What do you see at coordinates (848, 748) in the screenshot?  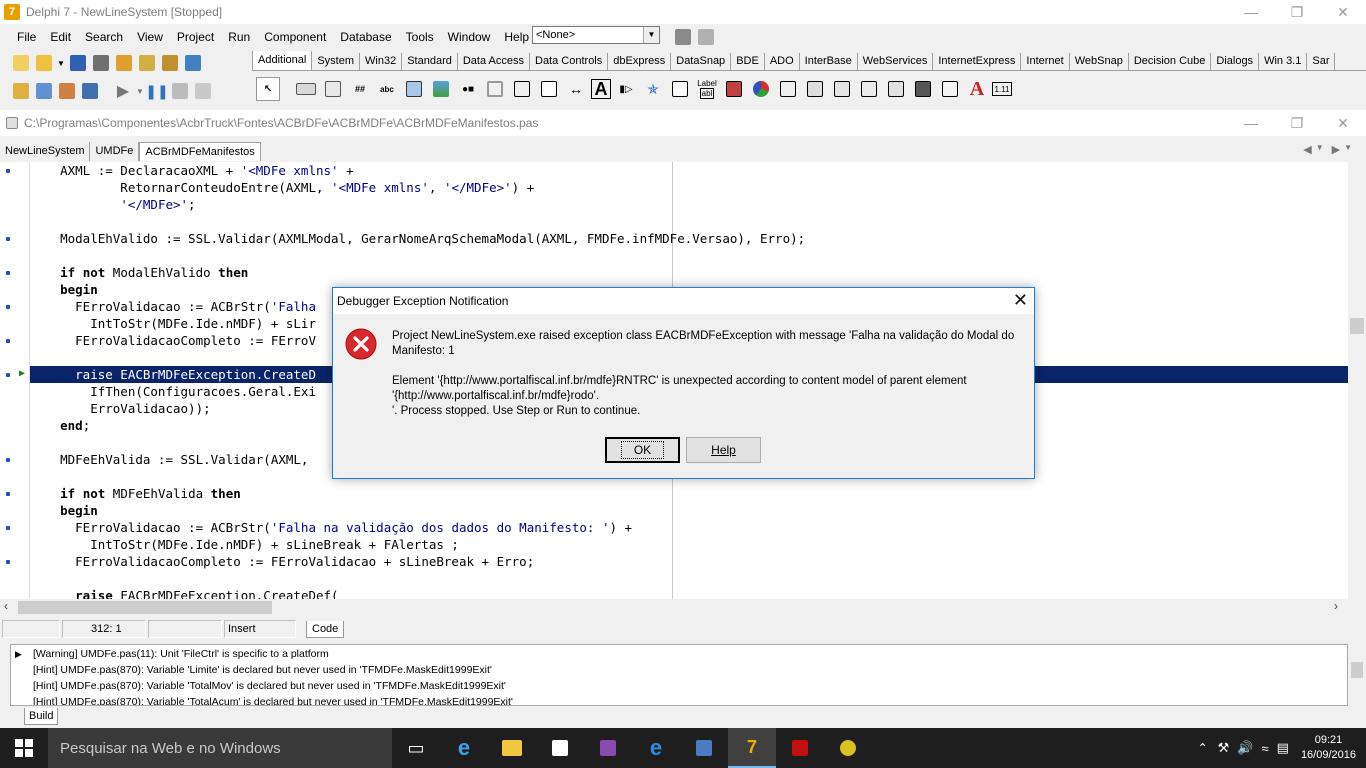 I see `database-tool-icon` at bounding box center [848, 748].